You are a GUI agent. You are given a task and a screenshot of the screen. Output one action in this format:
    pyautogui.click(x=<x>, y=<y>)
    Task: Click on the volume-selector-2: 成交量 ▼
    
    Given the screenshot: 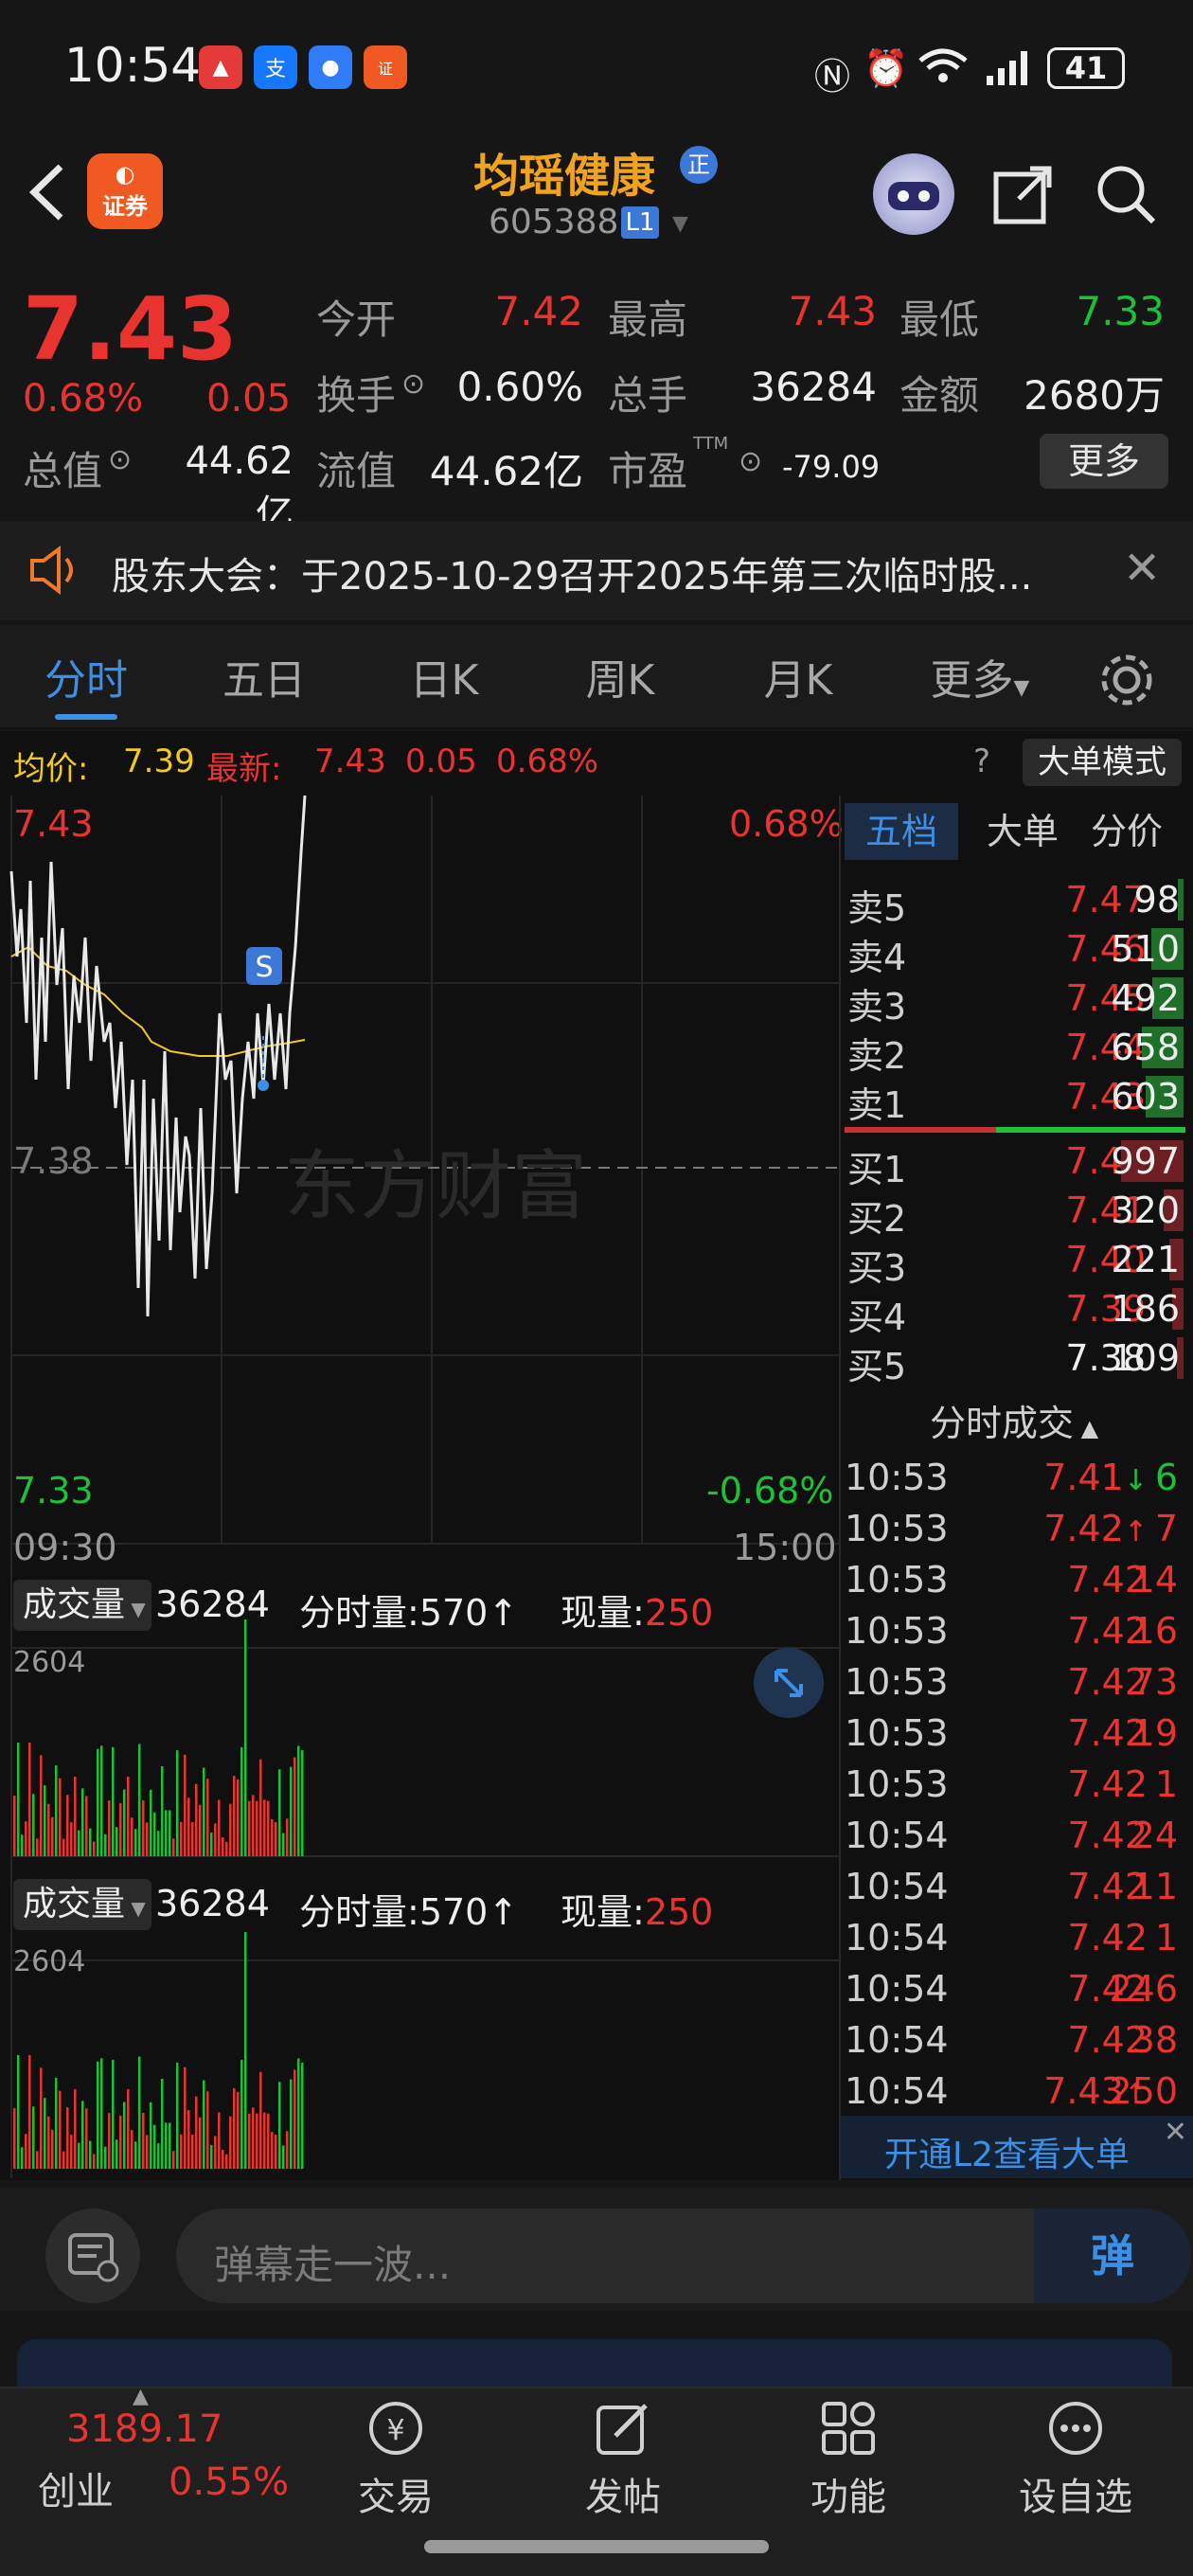 What is the action you would take?
    pyautogui.click(x=82, y=1904)
    